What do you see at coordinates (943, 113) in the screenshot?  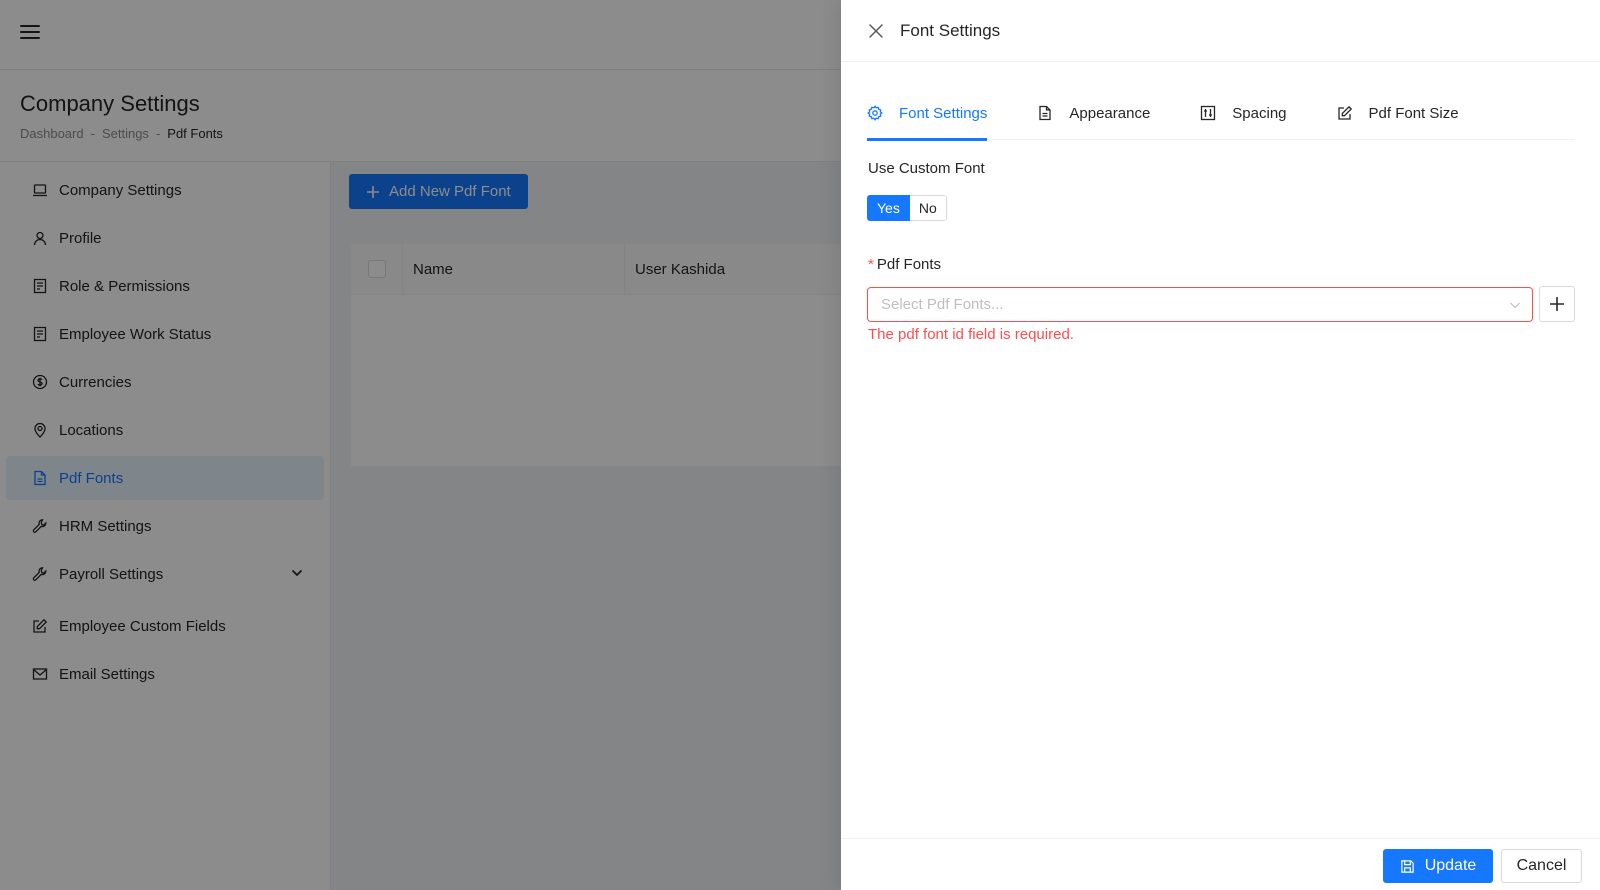 I see `tab-label: Font Settings` at bounding box center [943, 113].